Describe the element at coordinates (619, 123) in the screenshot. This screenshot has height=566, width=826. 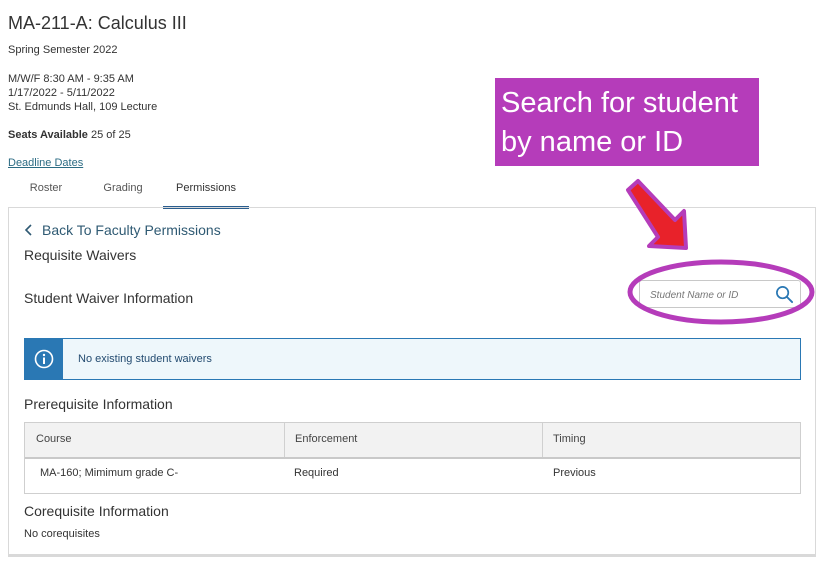
I see `annotation-text: Search for student by name or ID` at that location.